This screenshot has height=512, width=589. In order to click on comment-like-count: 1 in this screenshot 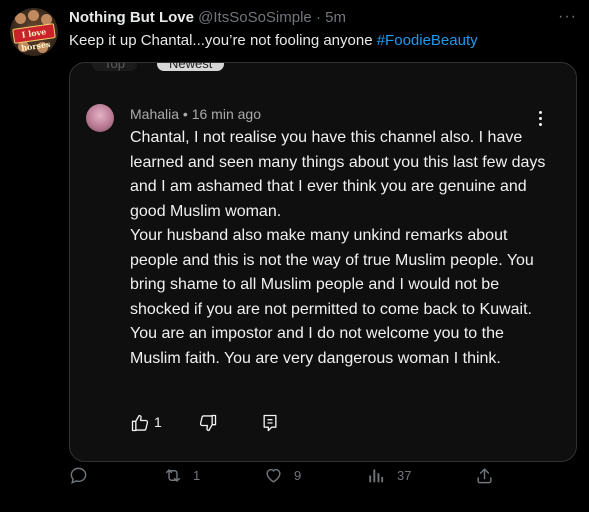, I will do `click(158, 422)`.